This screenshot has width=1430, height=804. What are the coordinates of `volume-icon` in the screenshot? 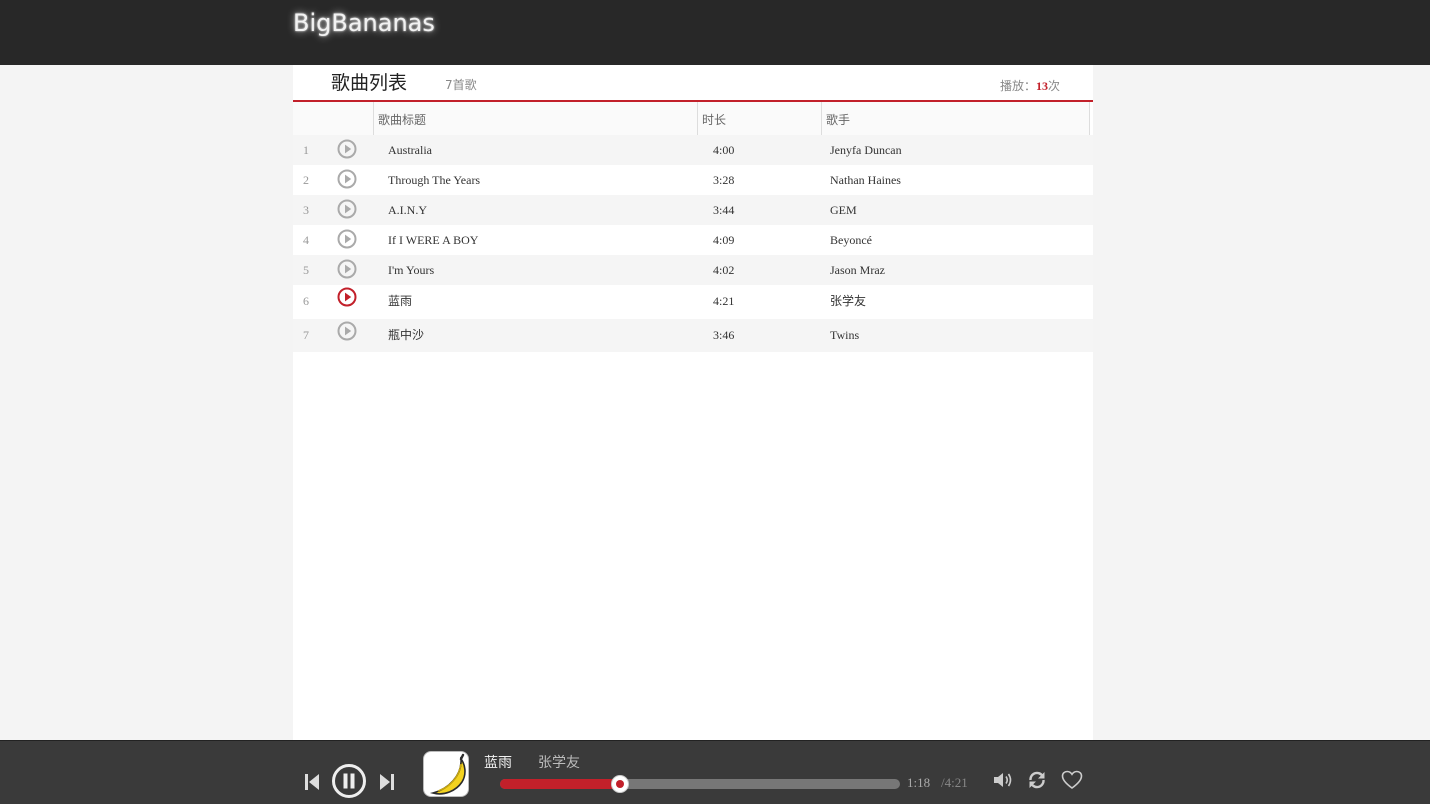 It's located at (1003, 780).